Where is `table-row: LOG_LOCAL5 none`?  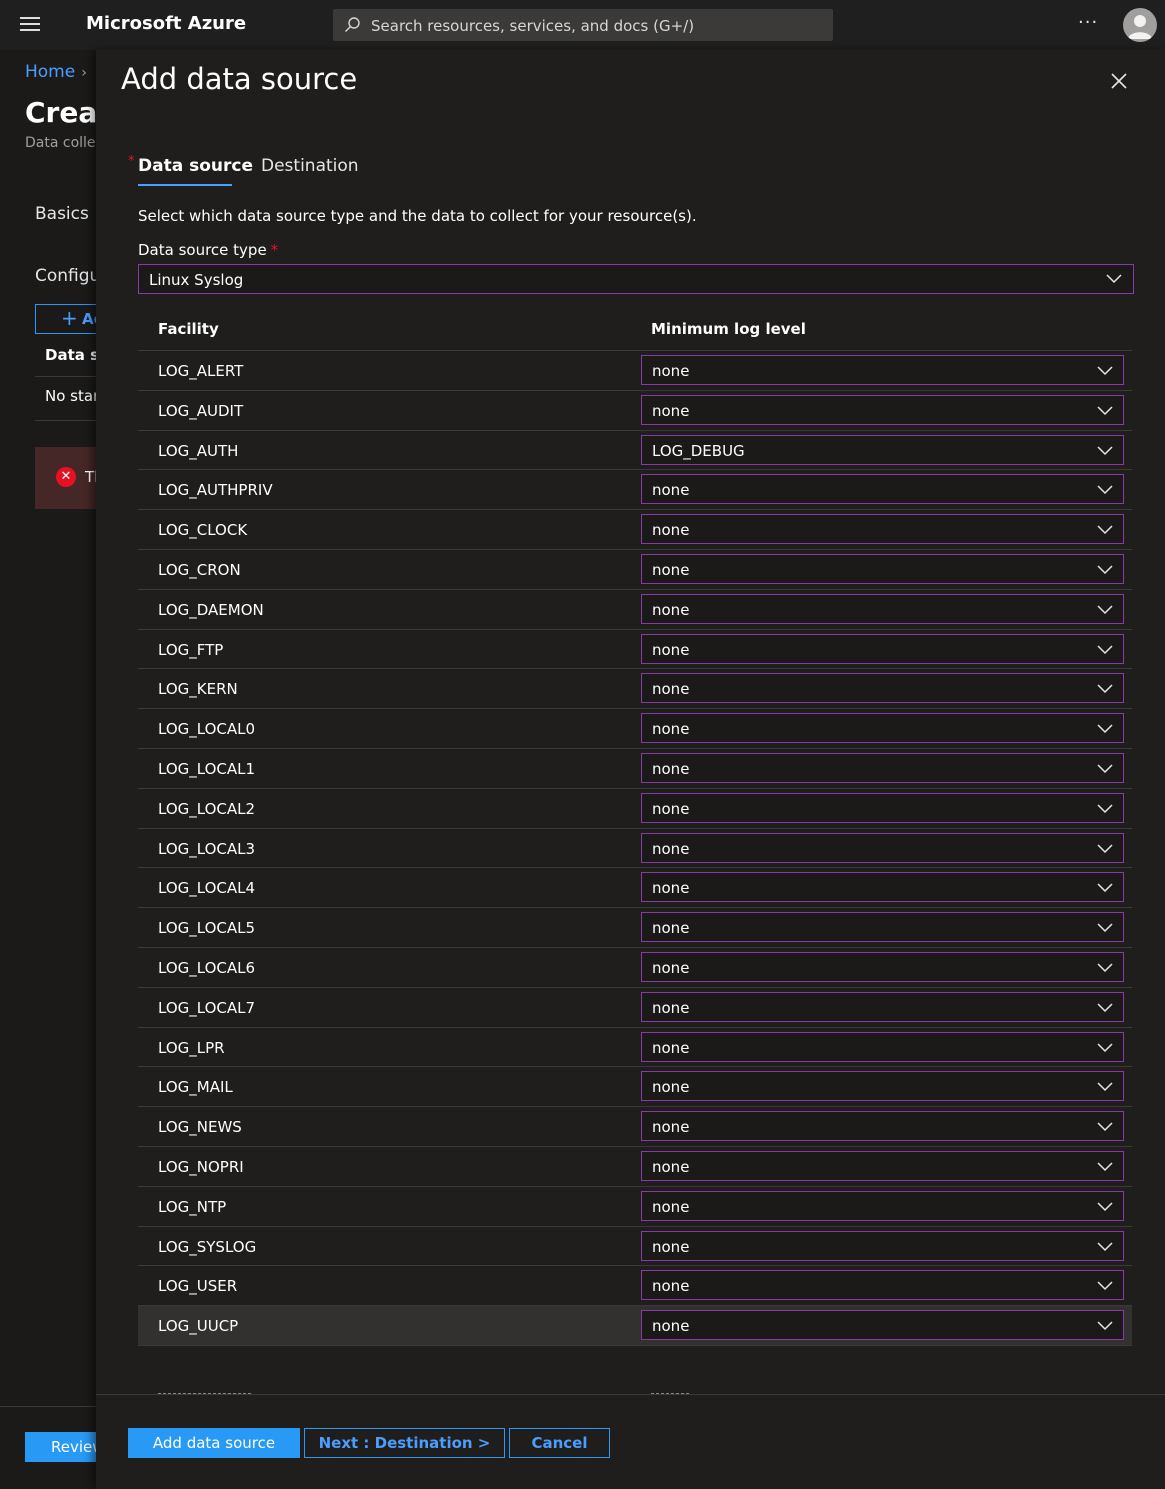
table-row: LOG_LOCAL5 none is located at coordinates (635, 928).